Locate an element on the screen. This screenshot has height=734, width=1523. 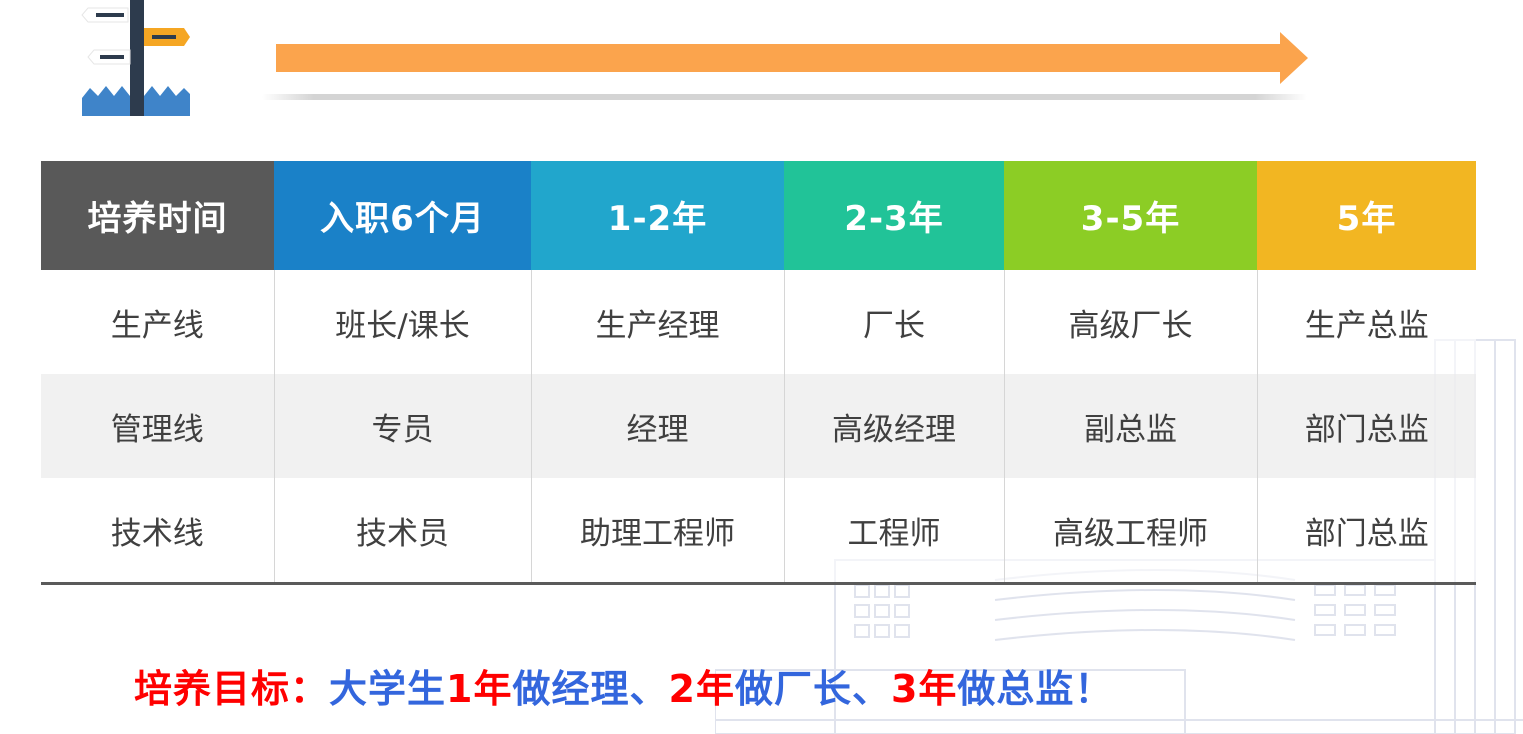
track-label: 生产线 is located at coordinates (157, 322).